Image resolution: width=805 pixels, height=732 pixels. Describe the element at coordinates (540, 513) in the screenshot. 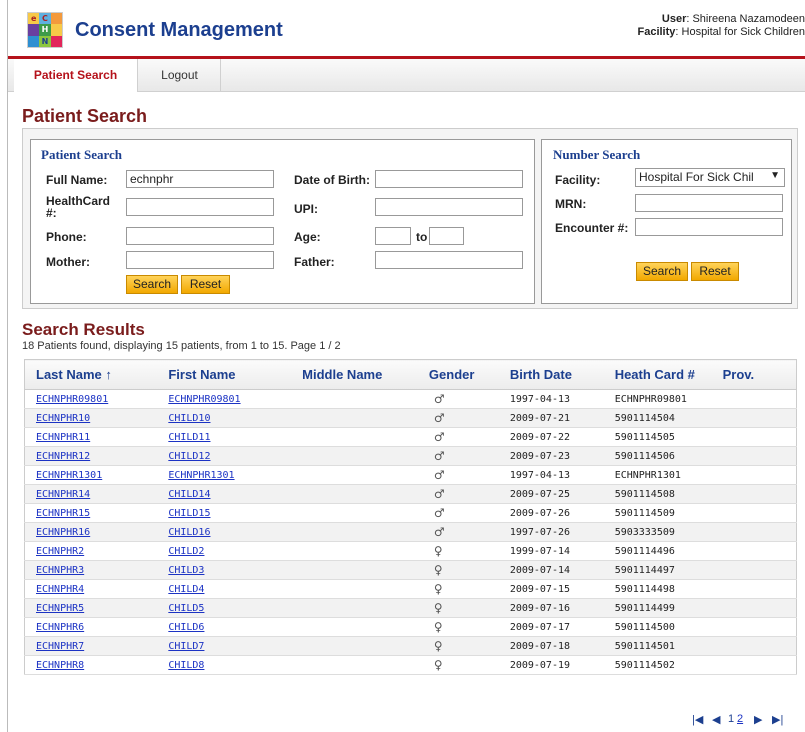

I see `birth-date-cell: 2009-07-26` at that location.